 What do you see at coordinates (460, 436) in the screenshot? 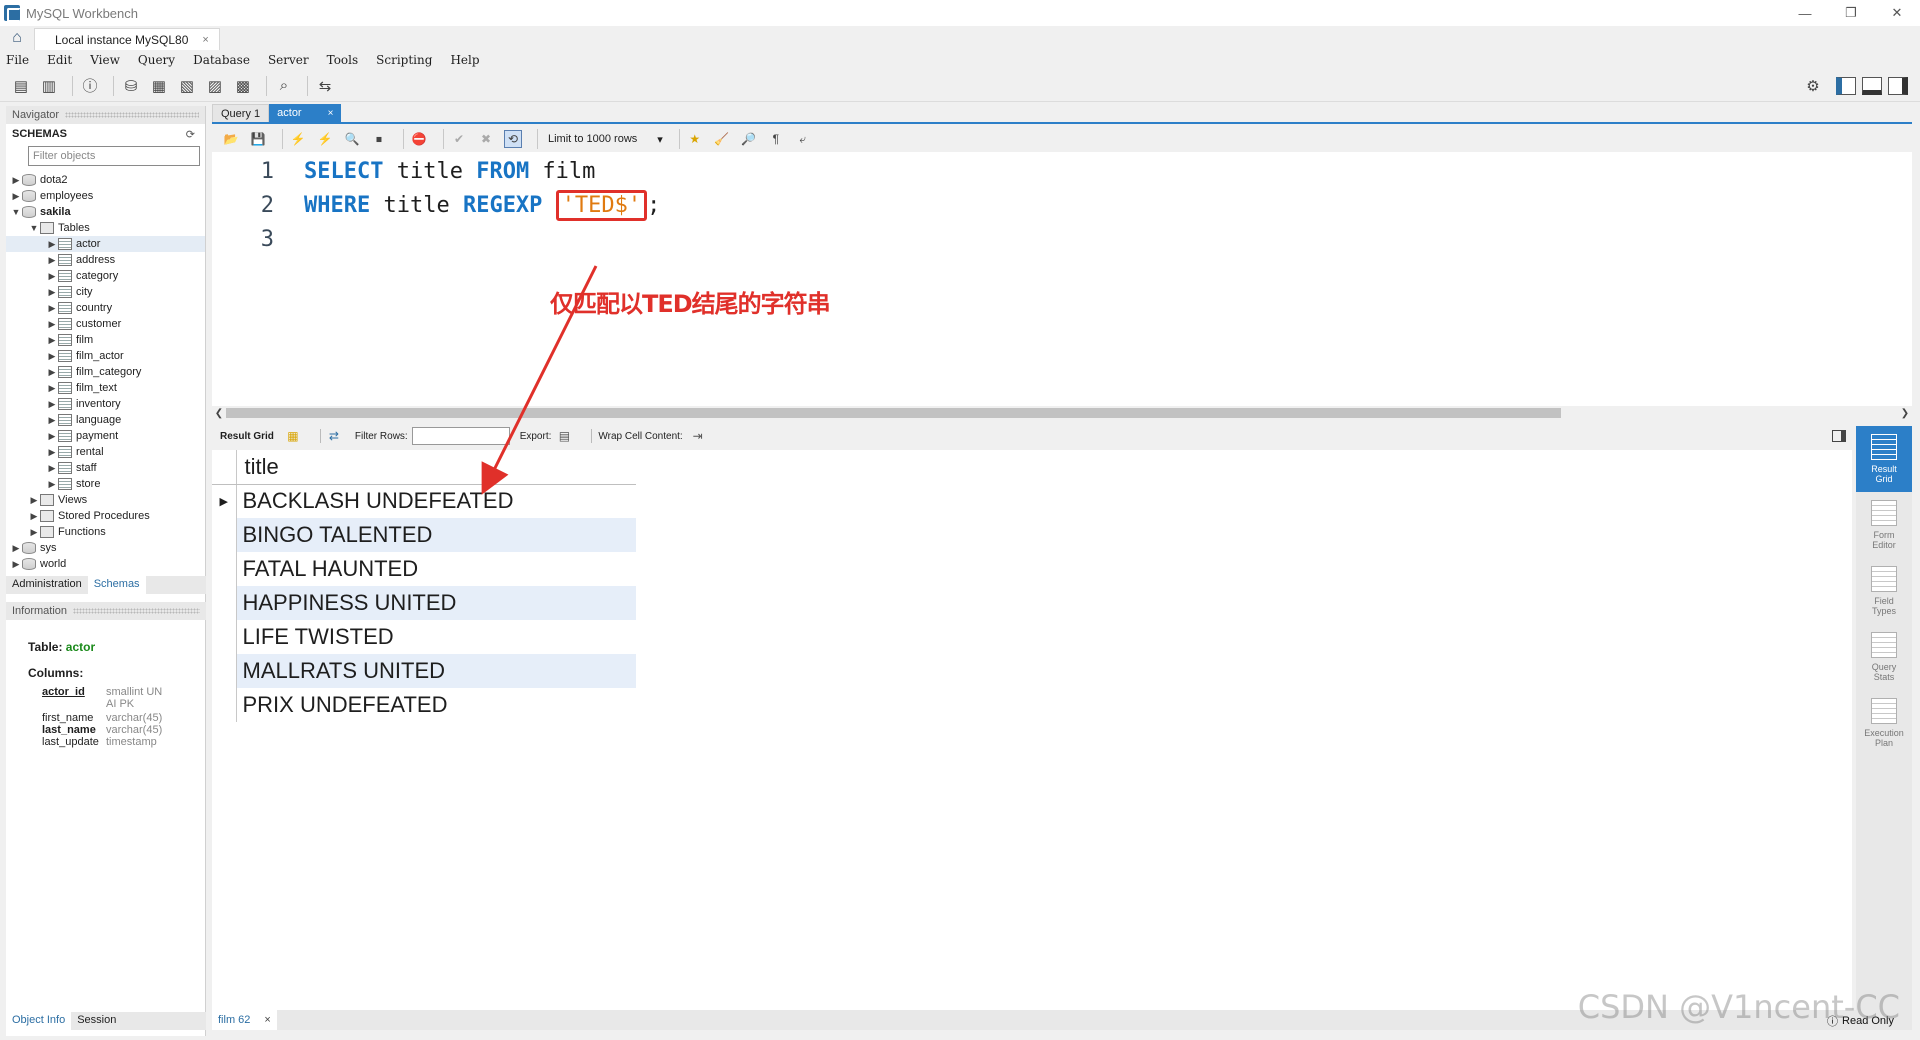
I see `filter-rows-input` at bounding box center [460, 436].